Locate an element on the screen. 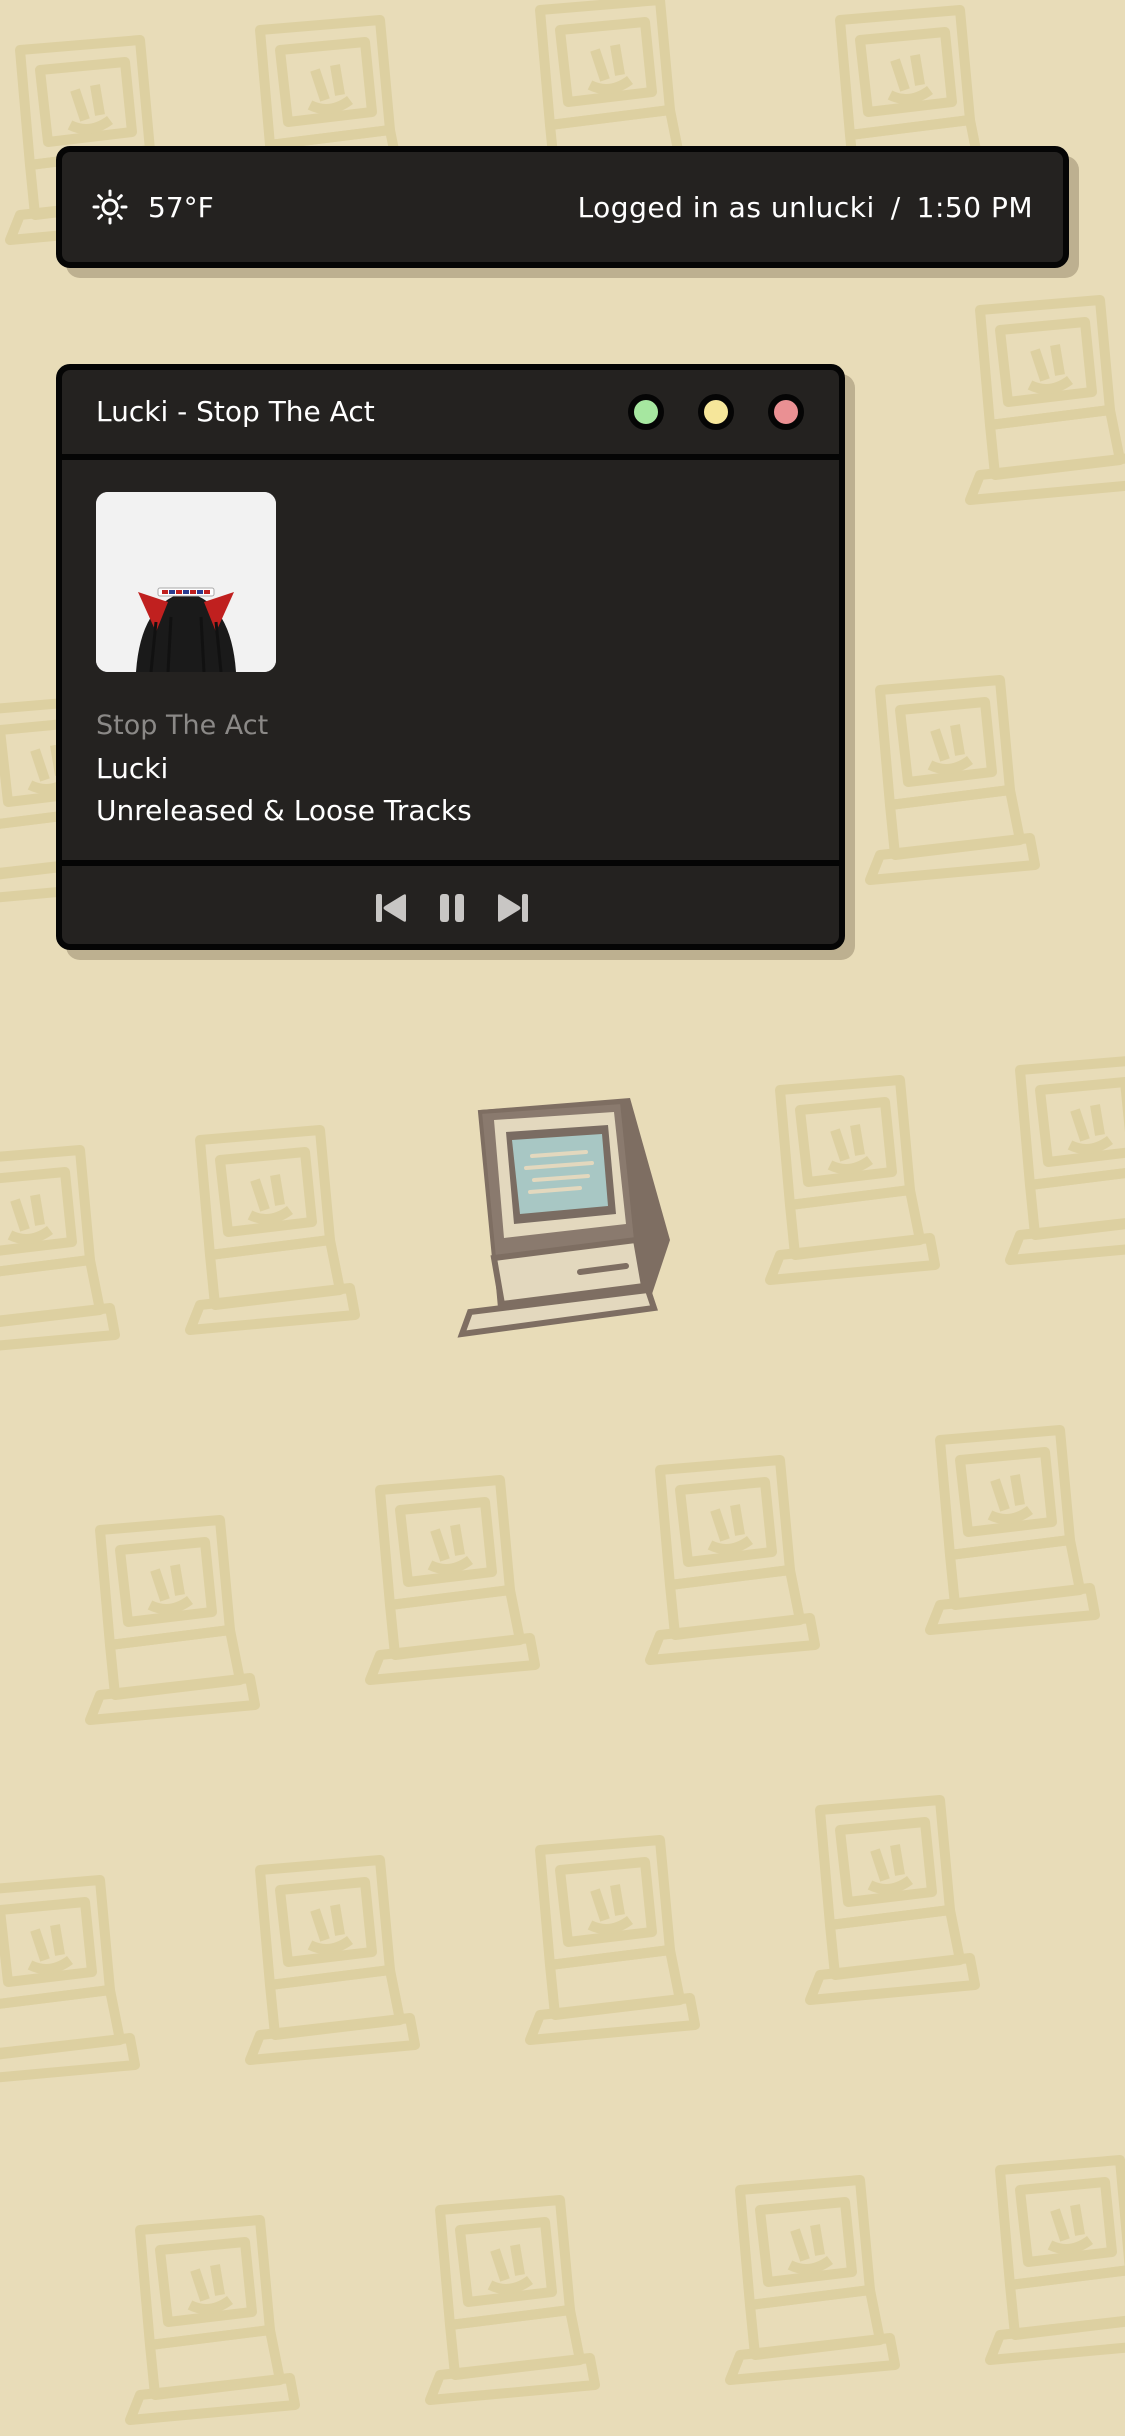 The height and width of the screenshot is (2436, 1125). album-cover-image is located at coordinates (186, 582).